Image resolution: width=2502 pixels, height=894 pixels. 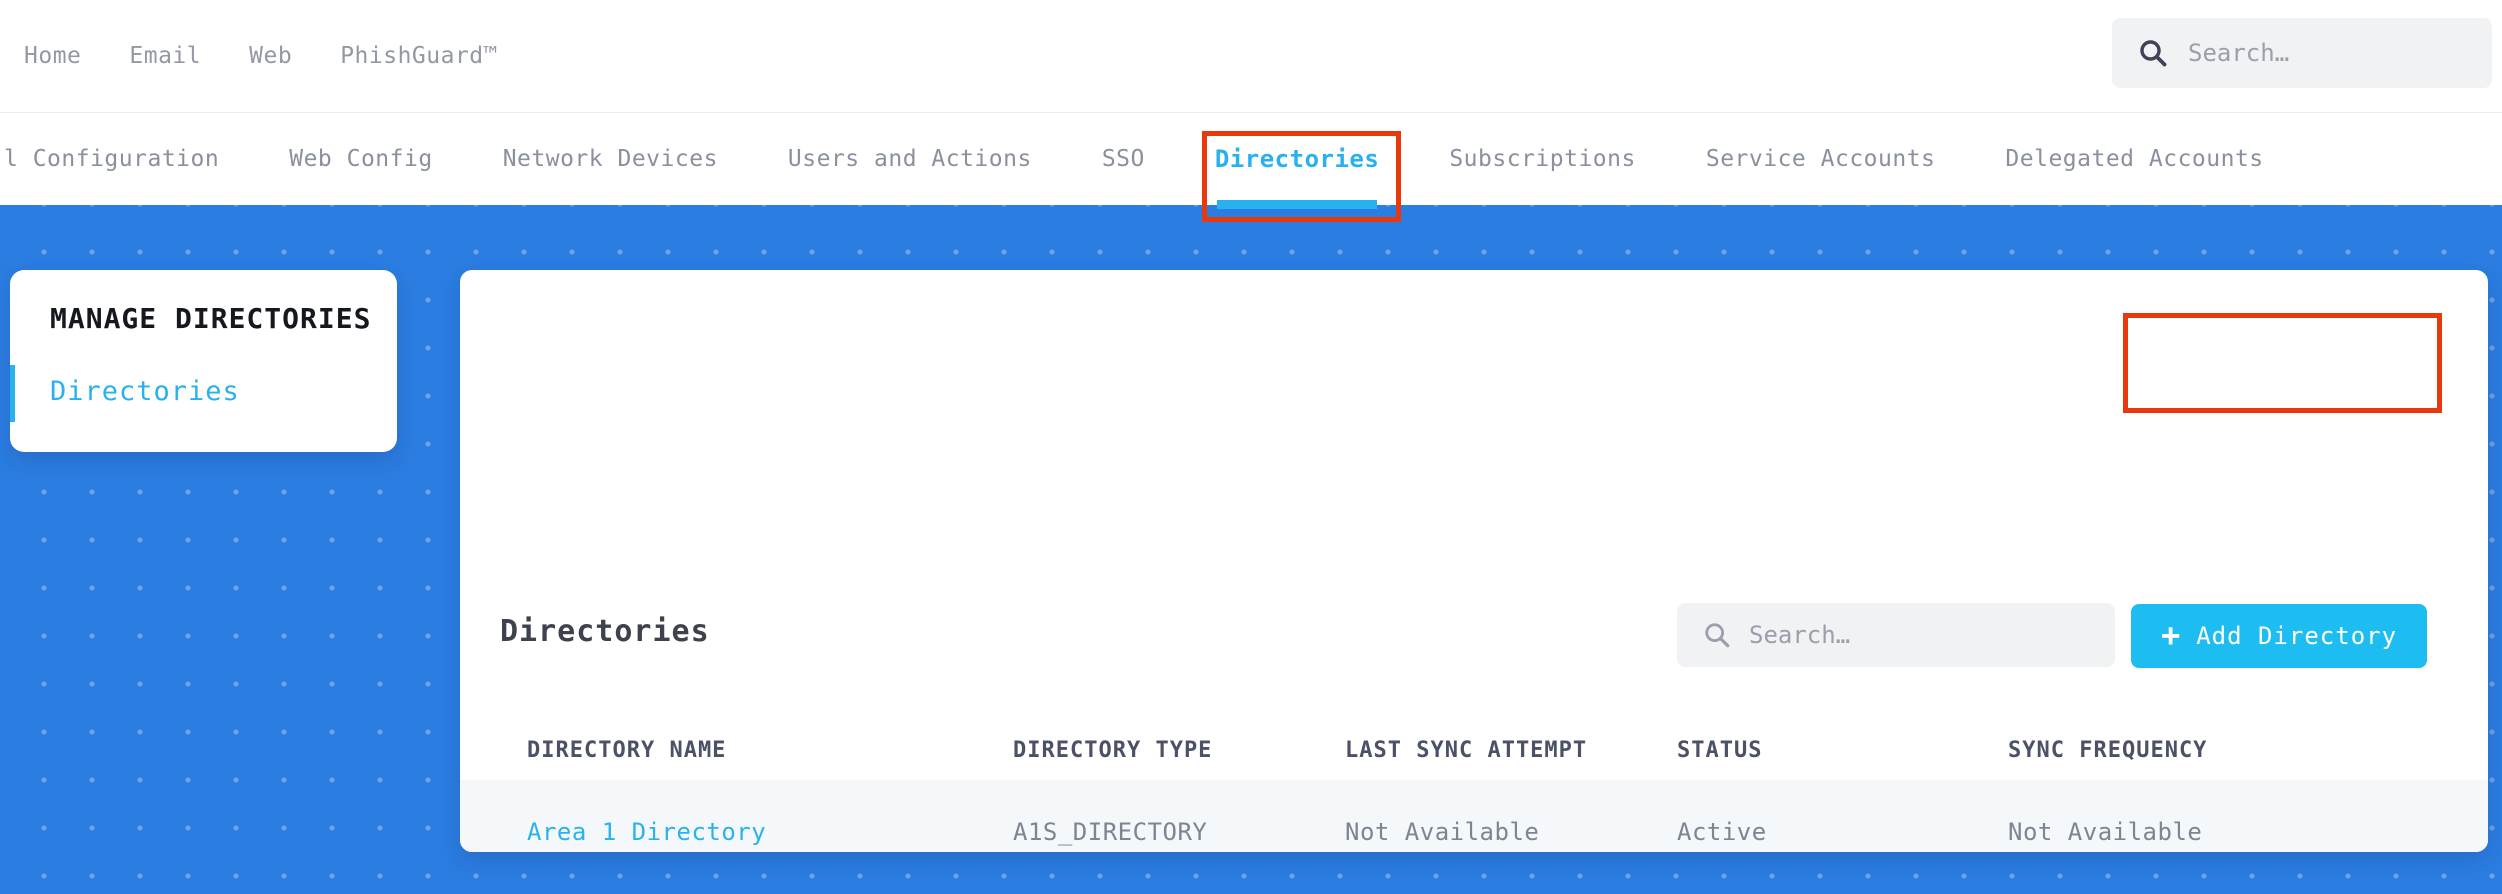 I want to click on directories-search-input, so click(x=1914, y=635).